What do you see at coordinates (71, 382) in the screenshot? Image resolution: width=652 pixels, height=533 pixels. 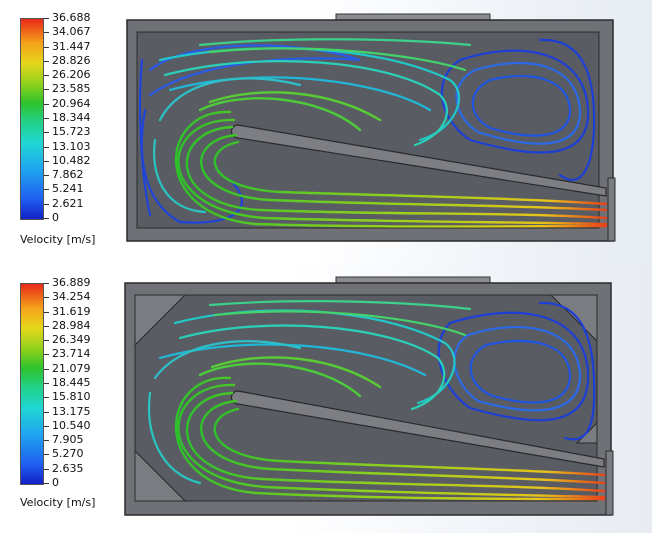 I see `tick-label: 18.445` at bounding box center [71, 382].